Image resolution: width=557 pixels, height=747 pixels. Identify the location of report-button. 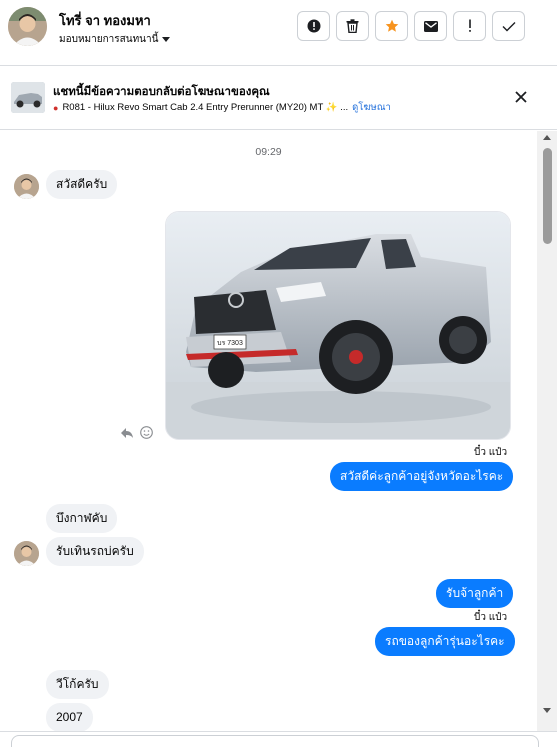
(313, 26).